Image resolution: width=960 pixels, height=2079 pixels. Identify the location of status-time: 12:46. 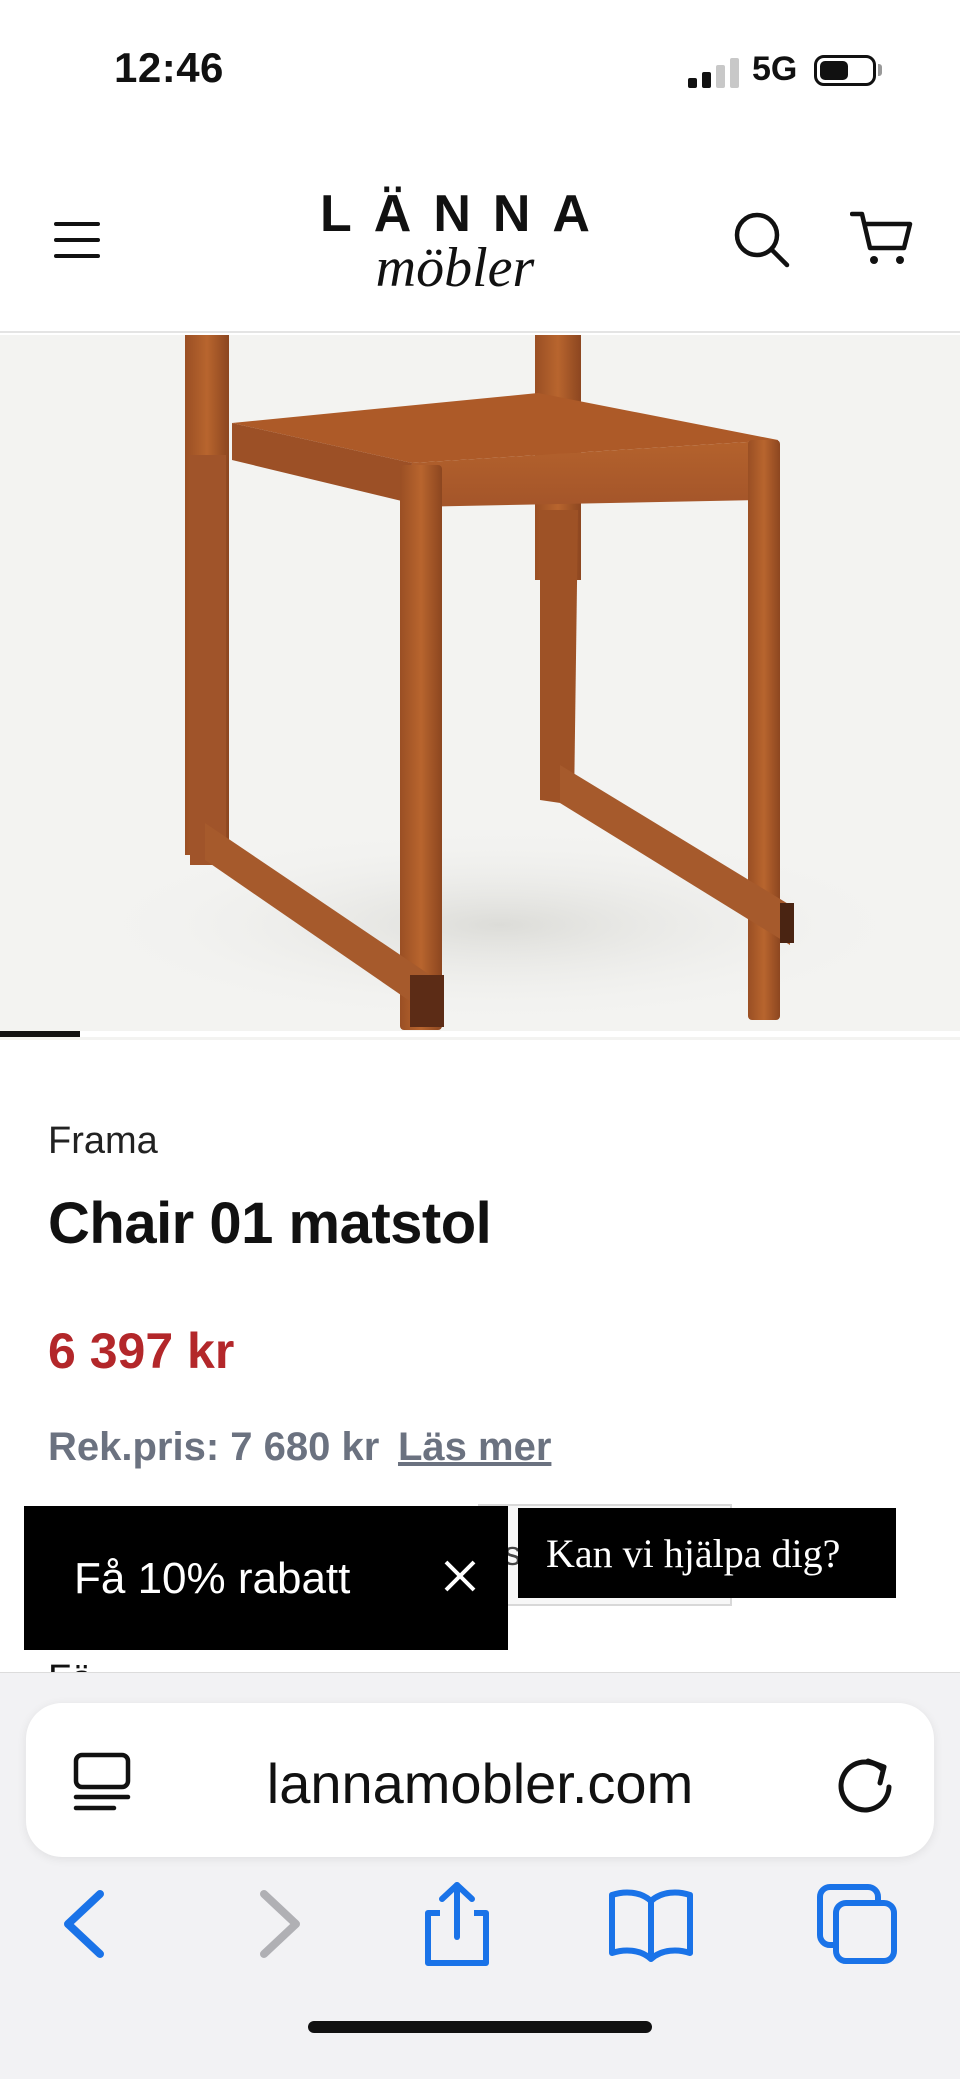
(169, 67).